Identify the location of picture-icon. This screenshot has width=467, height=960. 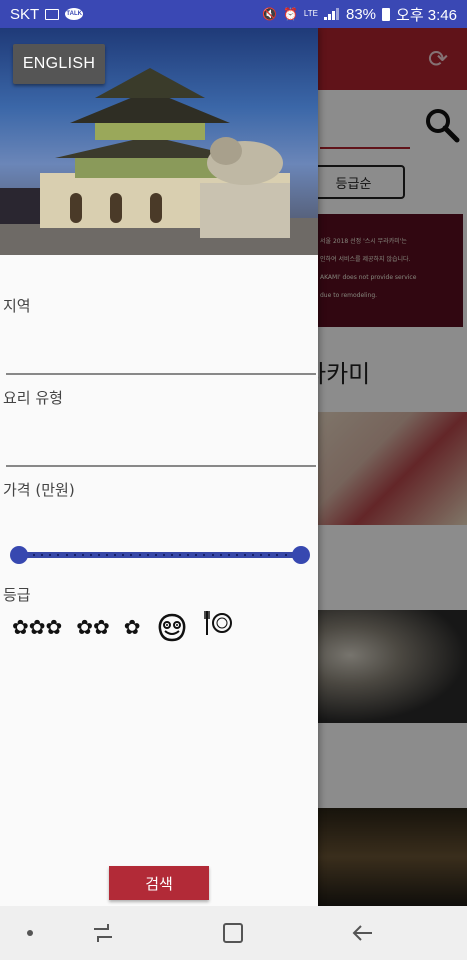
(52, 14).